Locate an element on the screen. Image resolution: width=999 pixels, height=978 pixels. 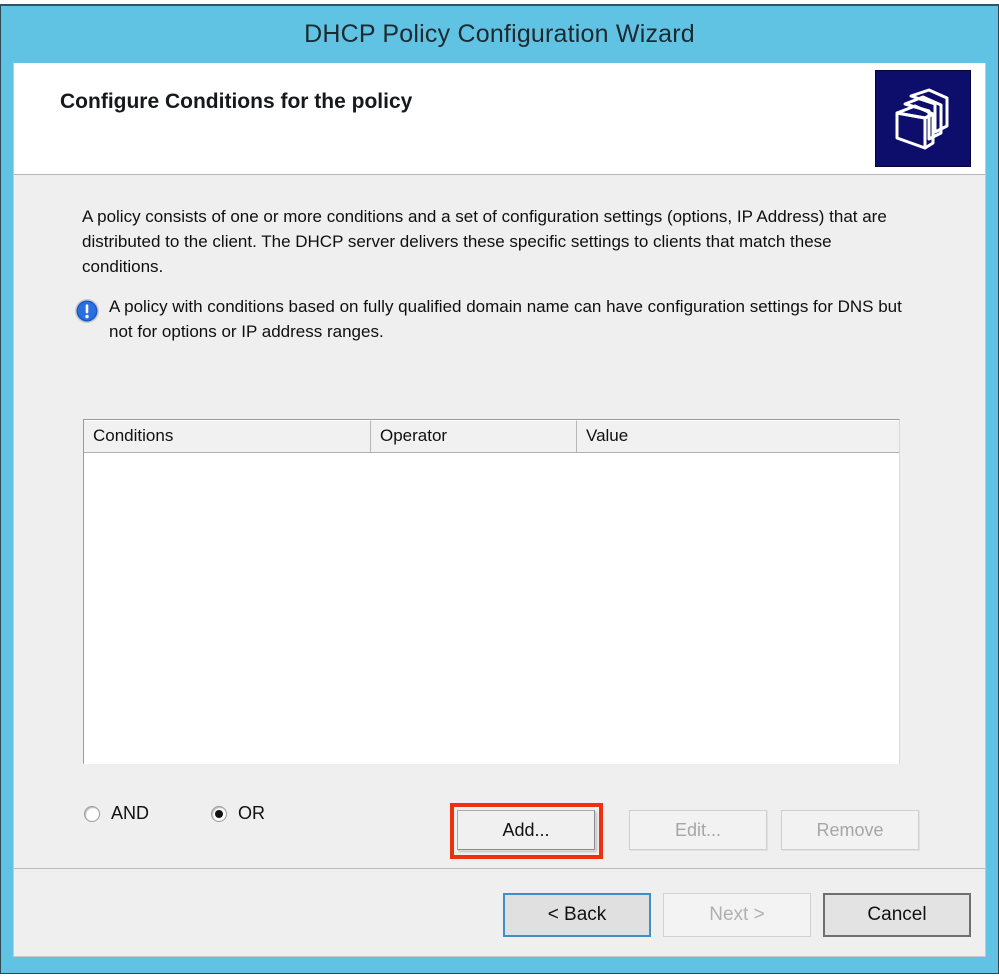
back-button: < Back is located at coordinates (577, 915).